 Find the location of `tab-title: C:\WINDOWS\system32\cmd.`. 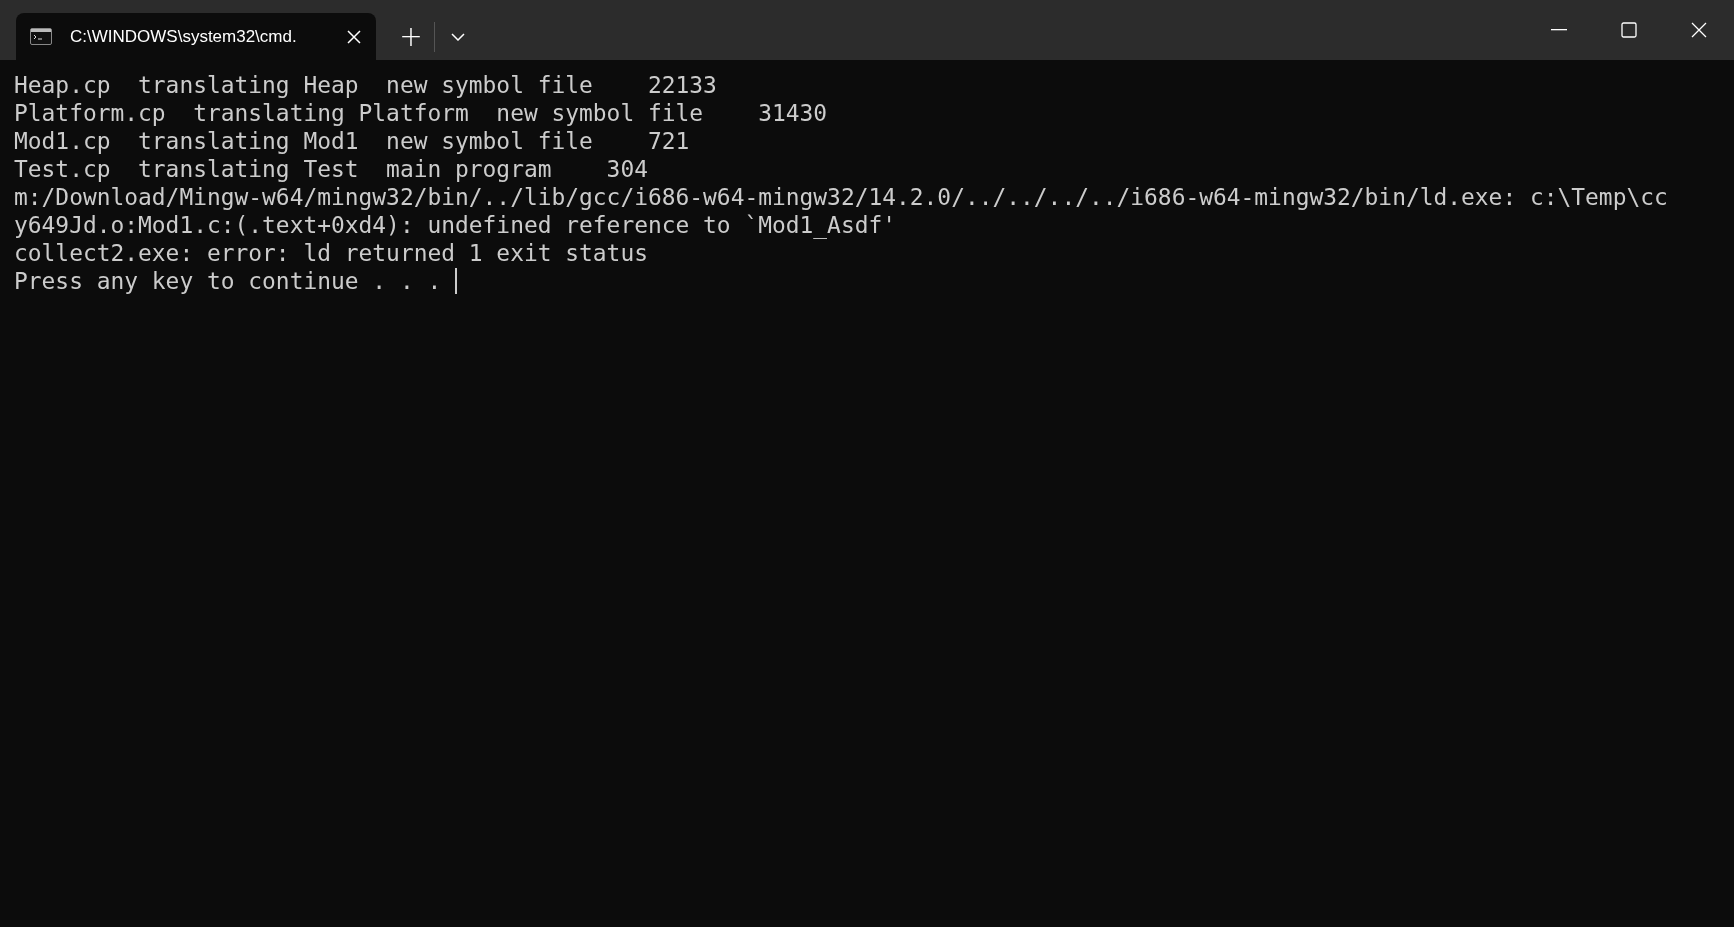

tab-title: C:\WINDOWS\system32\cmd. is located at coordinates (184, 36).